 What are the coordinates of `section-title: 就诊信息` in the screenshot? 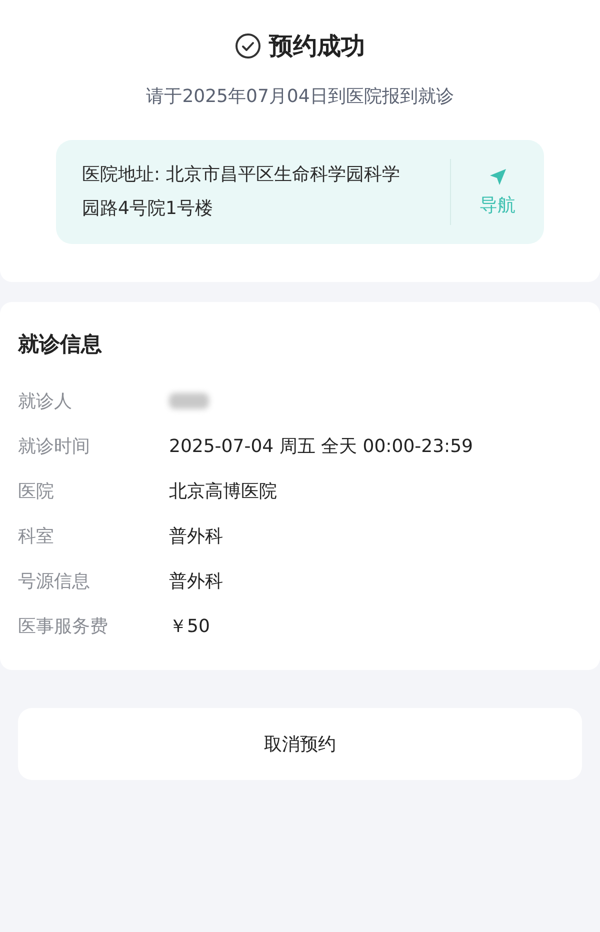 It's located at (60, 344).